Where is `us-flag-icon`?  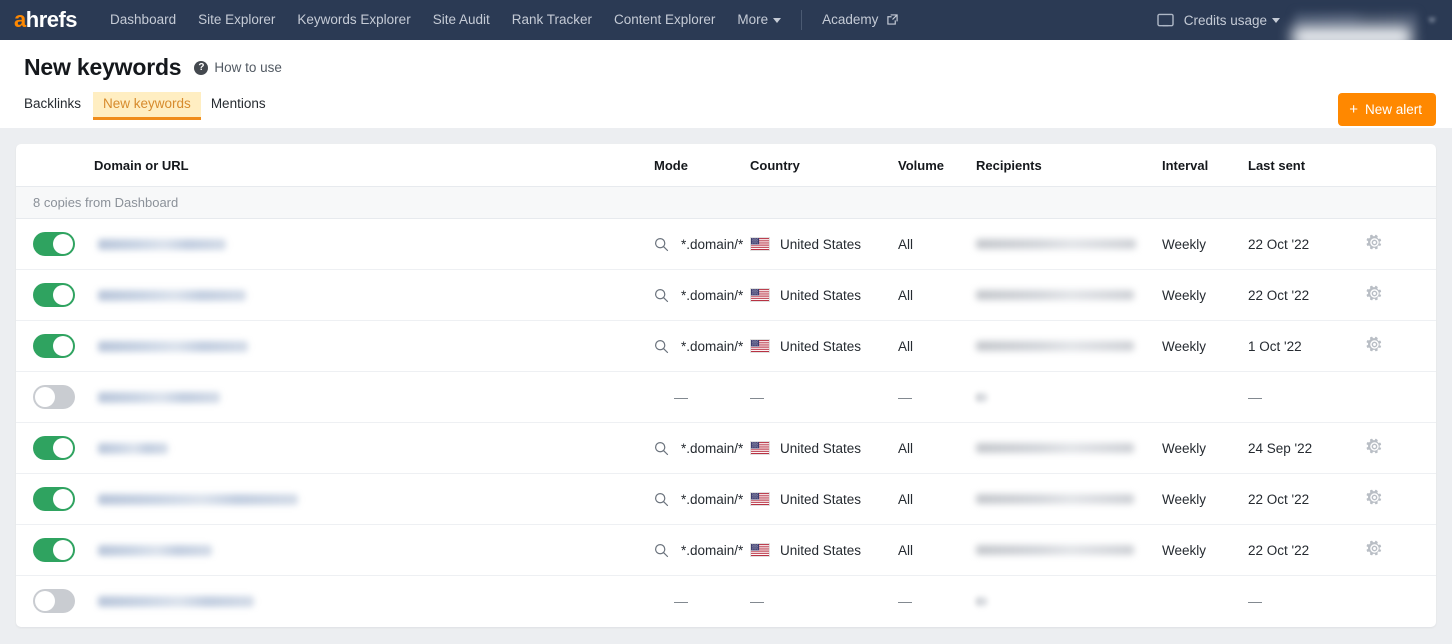 us-flag-icon is located at coordinates (760, 499).